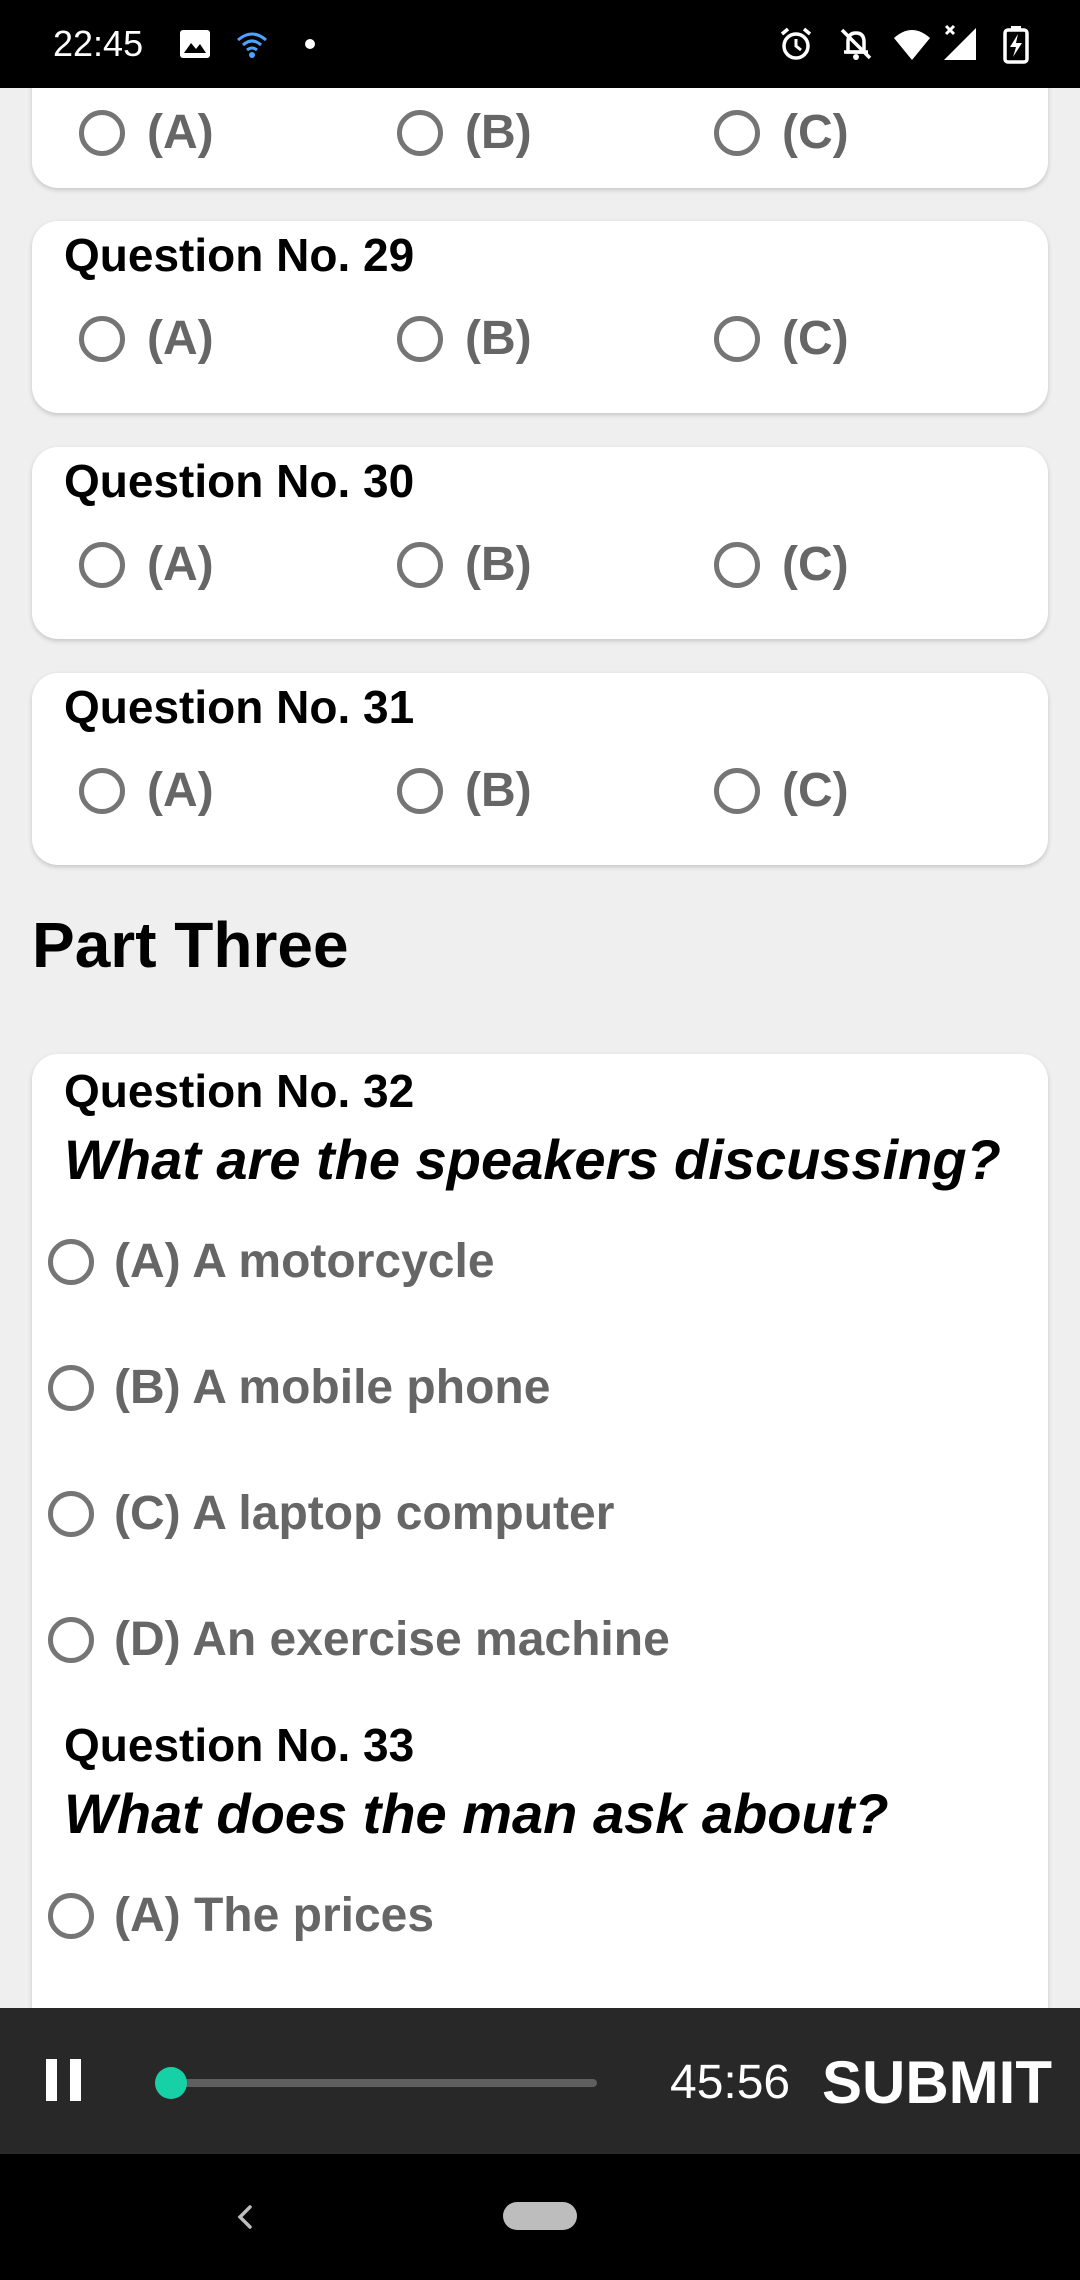  What do you see at coordinates (195, 44) in the screenshot?
I see `image-icon` at bounding box center [195, 44].